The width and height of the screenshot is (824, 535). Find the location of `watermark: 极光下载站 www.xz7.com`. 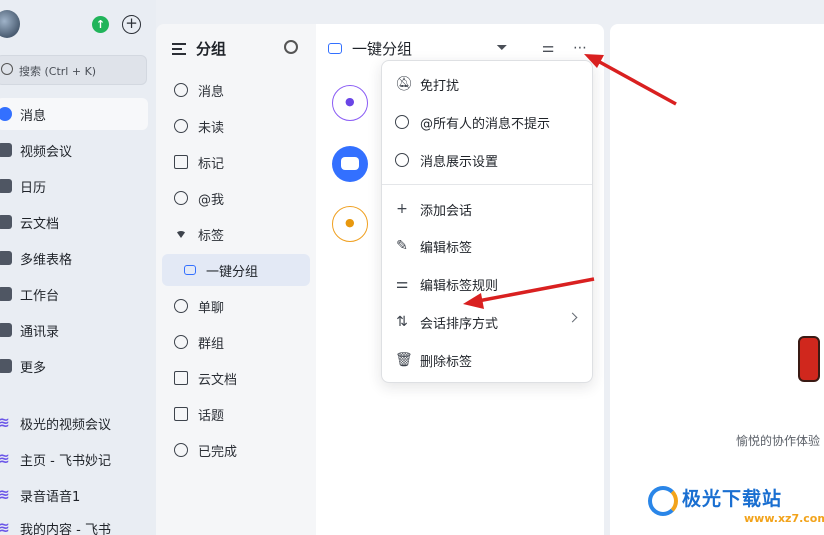

watermark: 极光下载站 www.xz7.com is located at coordinates (736, 507).